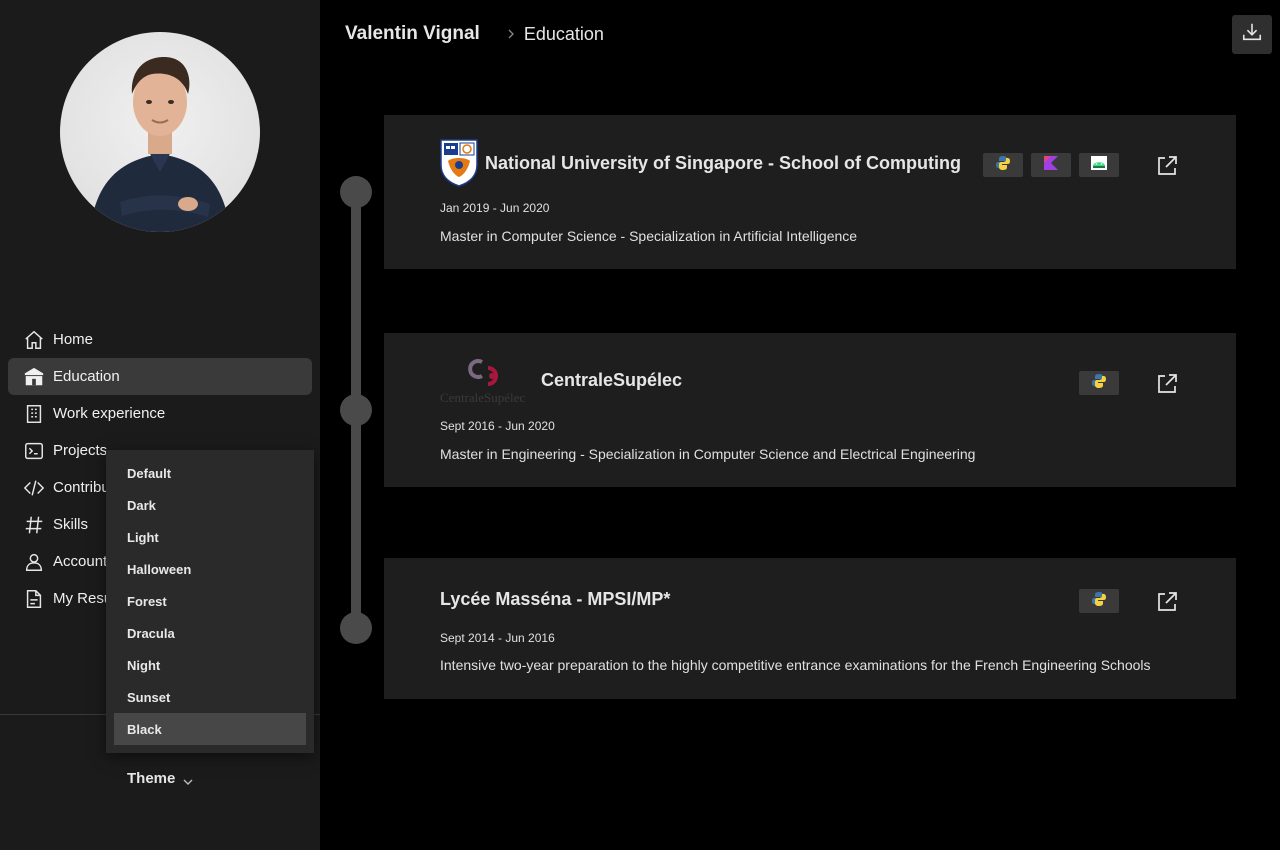 This screenshot has height=850, width=1280. I want to click on nav-item-label: Projects, so click(80, 450).